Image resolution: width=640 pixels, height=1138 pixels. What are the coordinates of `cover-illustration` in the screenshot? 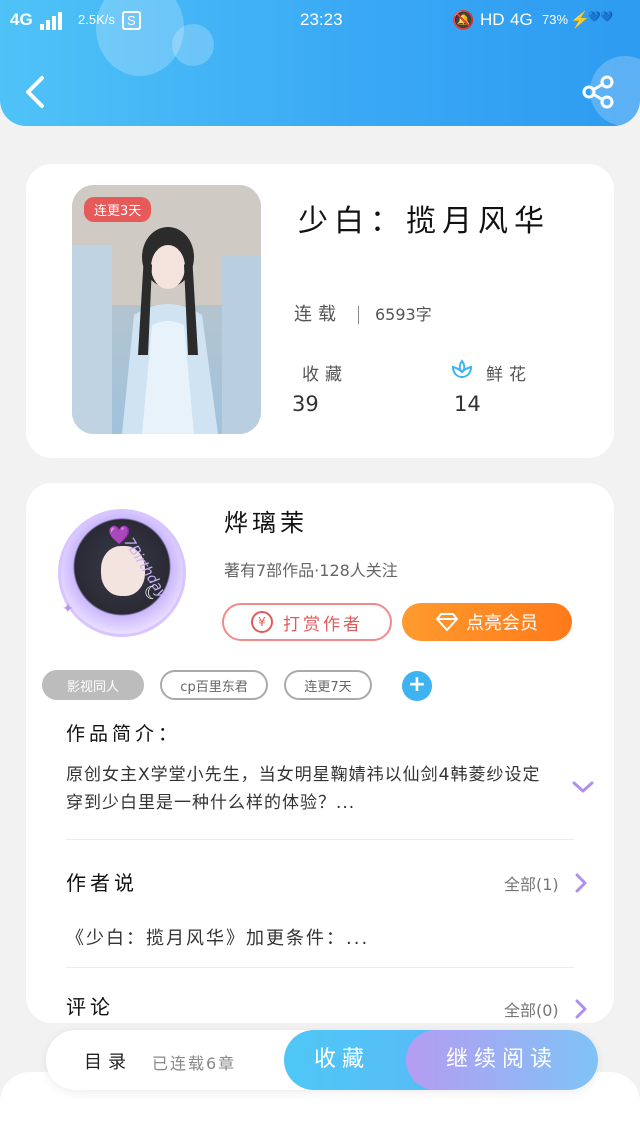 It's located at (166, 309).